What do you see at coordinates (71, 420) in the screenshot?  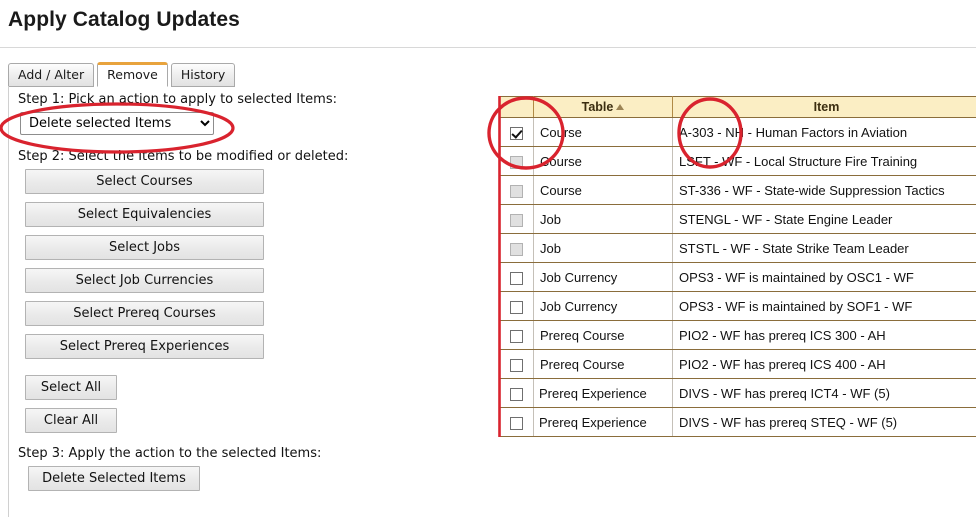 I see `clear-all-button: Clear All` at bounding box center [71, 420].